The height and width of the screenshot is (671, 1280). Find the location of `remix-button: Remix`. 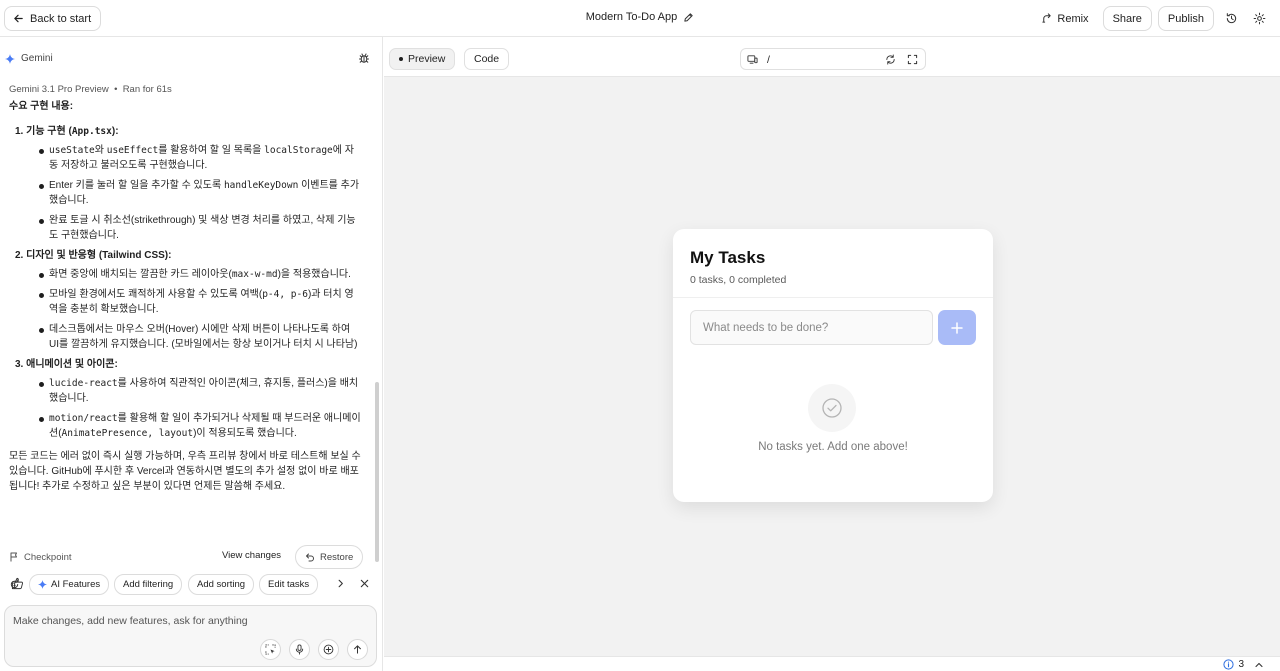

remix-button: Remix is located at coordinates (1064, 18).